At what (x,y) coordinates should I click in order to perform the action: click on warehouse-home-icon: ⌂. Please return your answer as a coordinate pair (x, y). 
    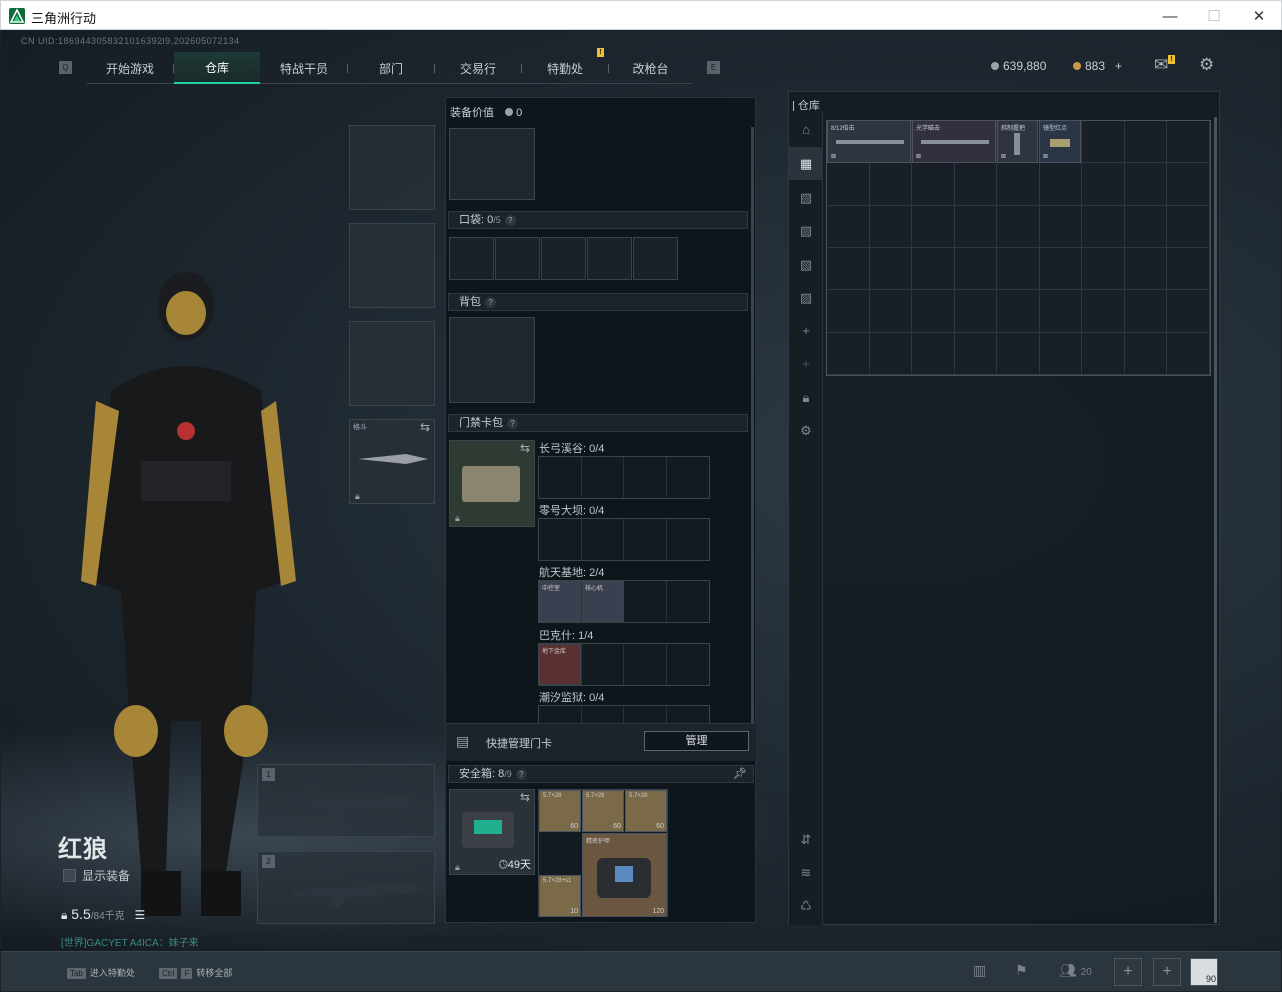
    Looking at the image, I should click on (806, 129).